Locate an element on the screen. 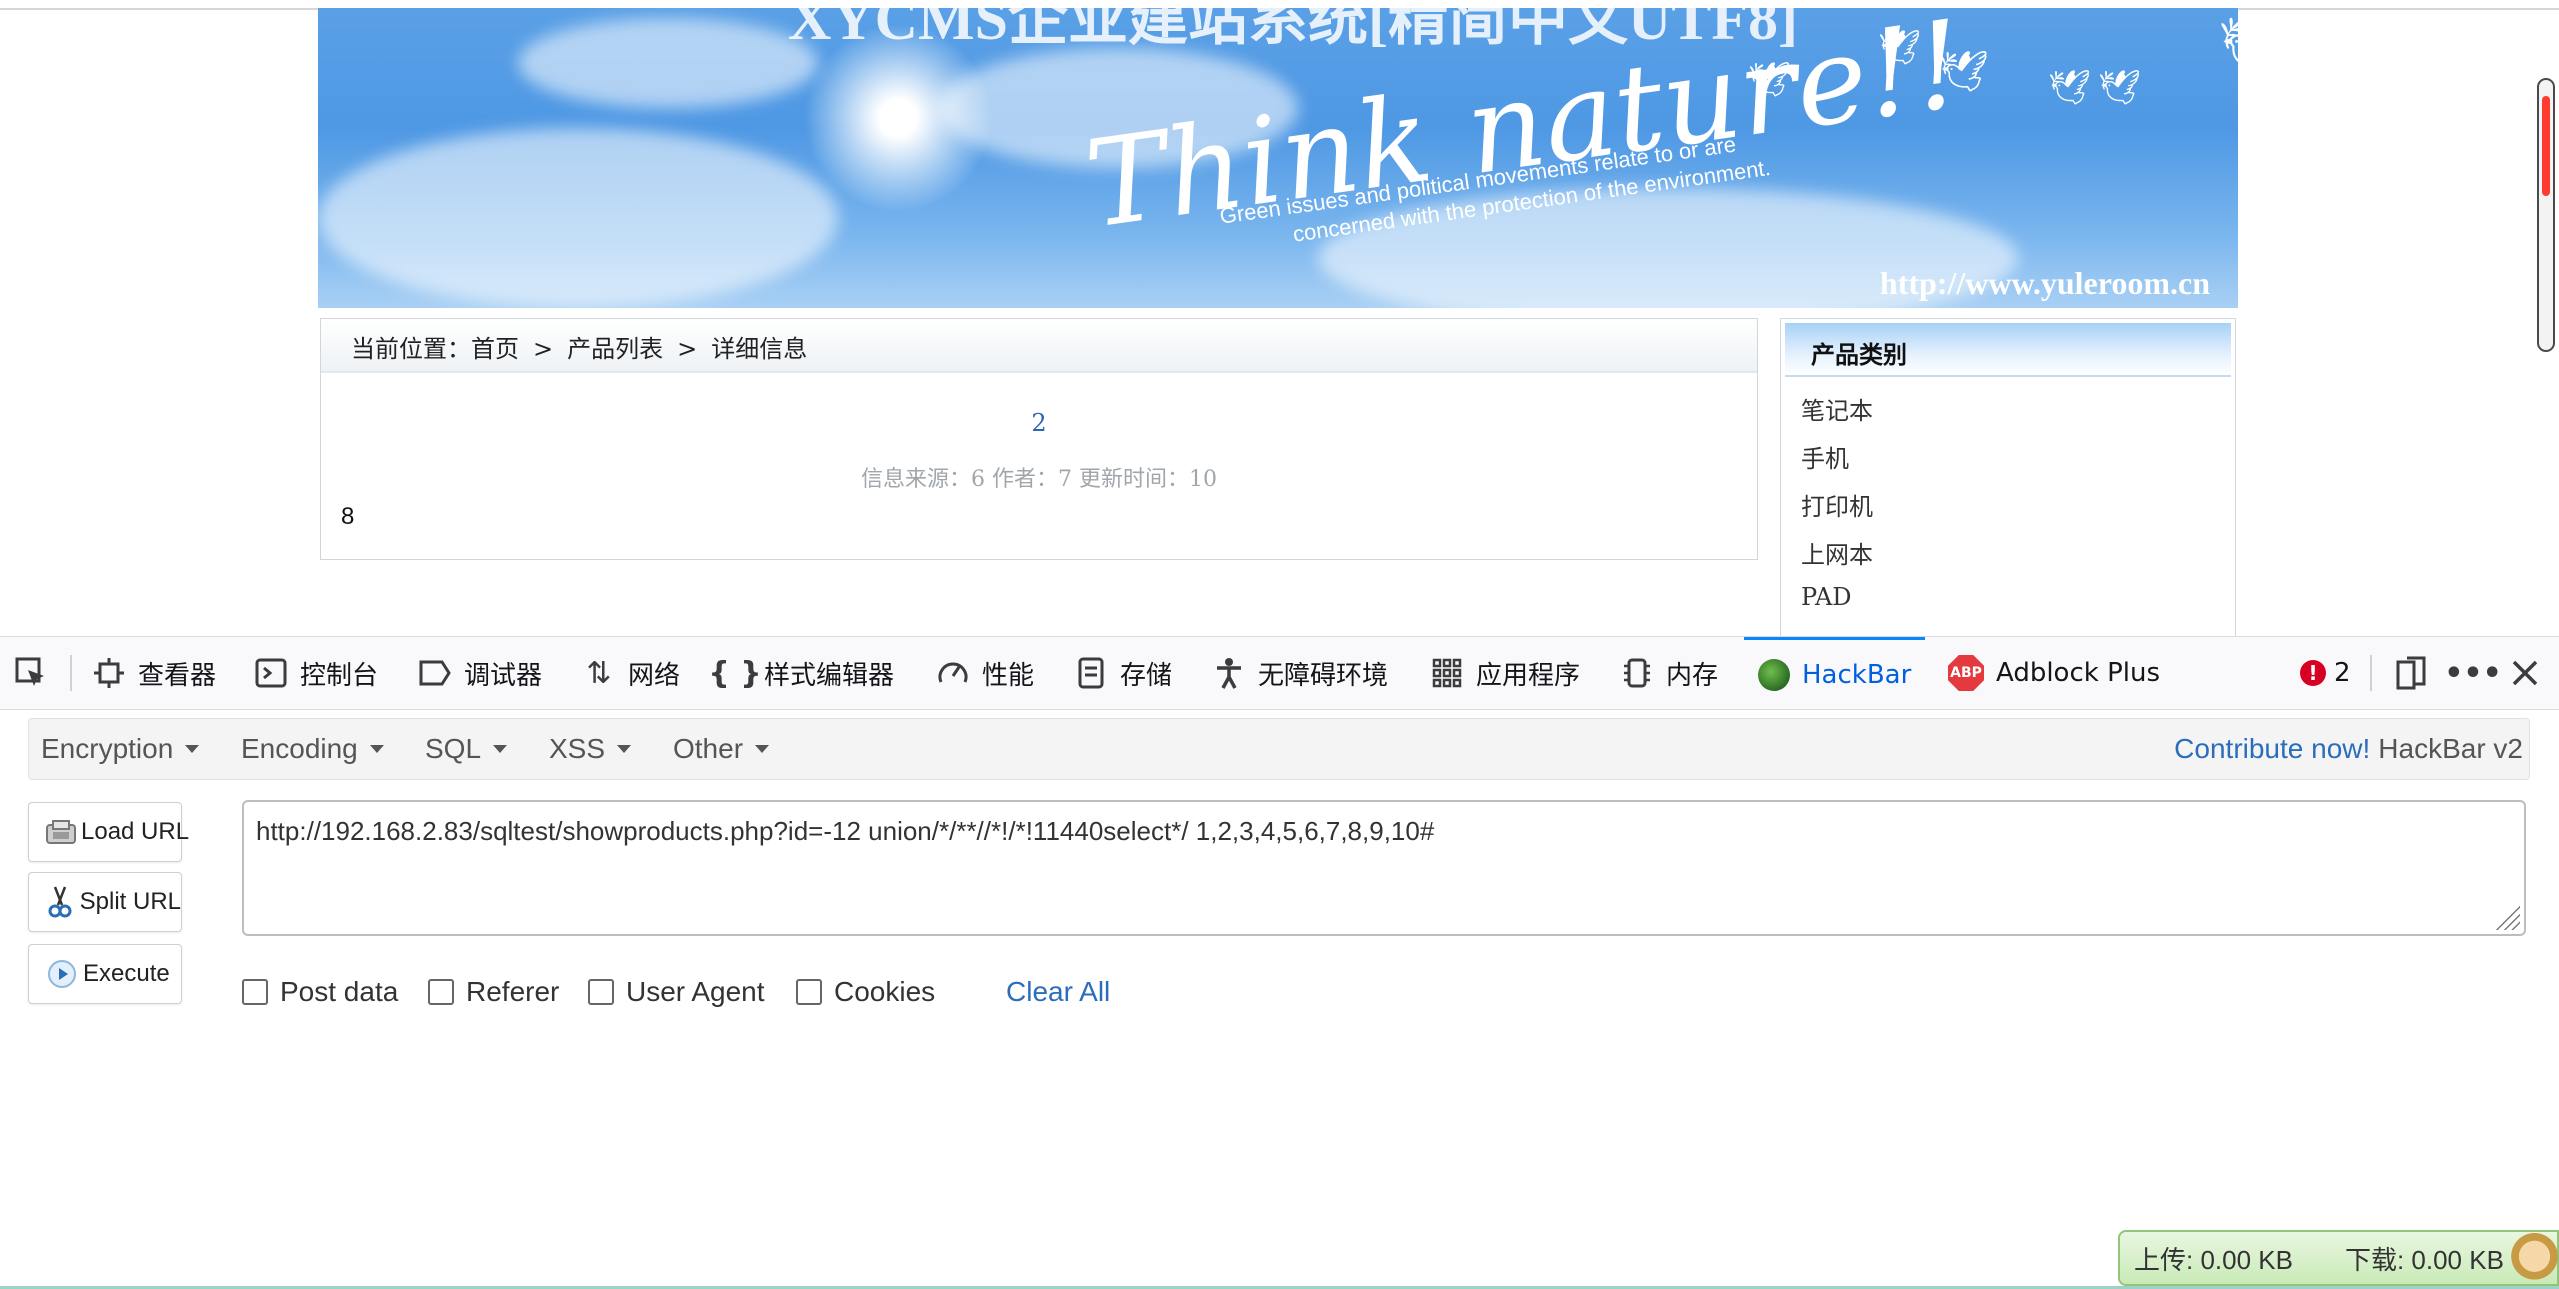 The height and width of the screenshot is (1289, 2559). tab-inspector: 查看器 is located at coordinates (154, 673).